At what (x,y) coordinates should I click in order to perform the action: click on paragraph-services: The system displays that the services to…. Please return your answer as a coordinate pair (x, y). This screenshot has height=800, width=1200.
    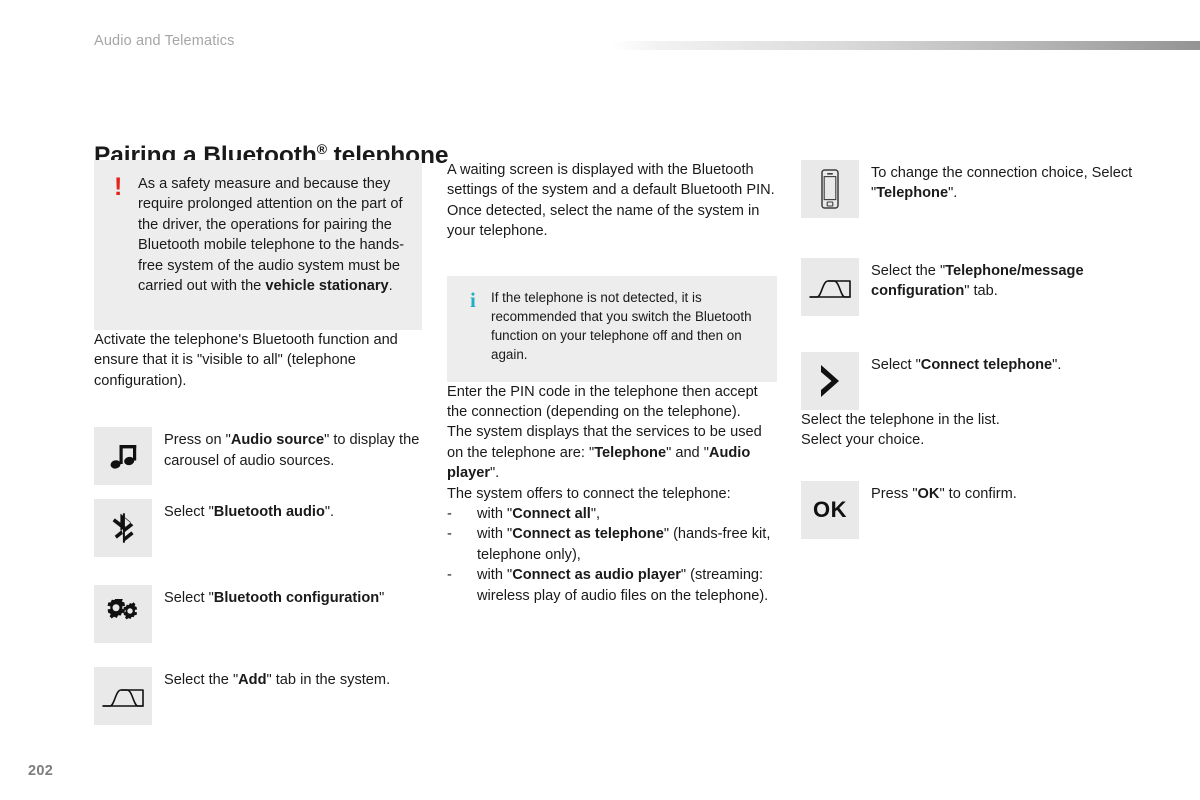
    Looking at the image, I should click on (604, 453).